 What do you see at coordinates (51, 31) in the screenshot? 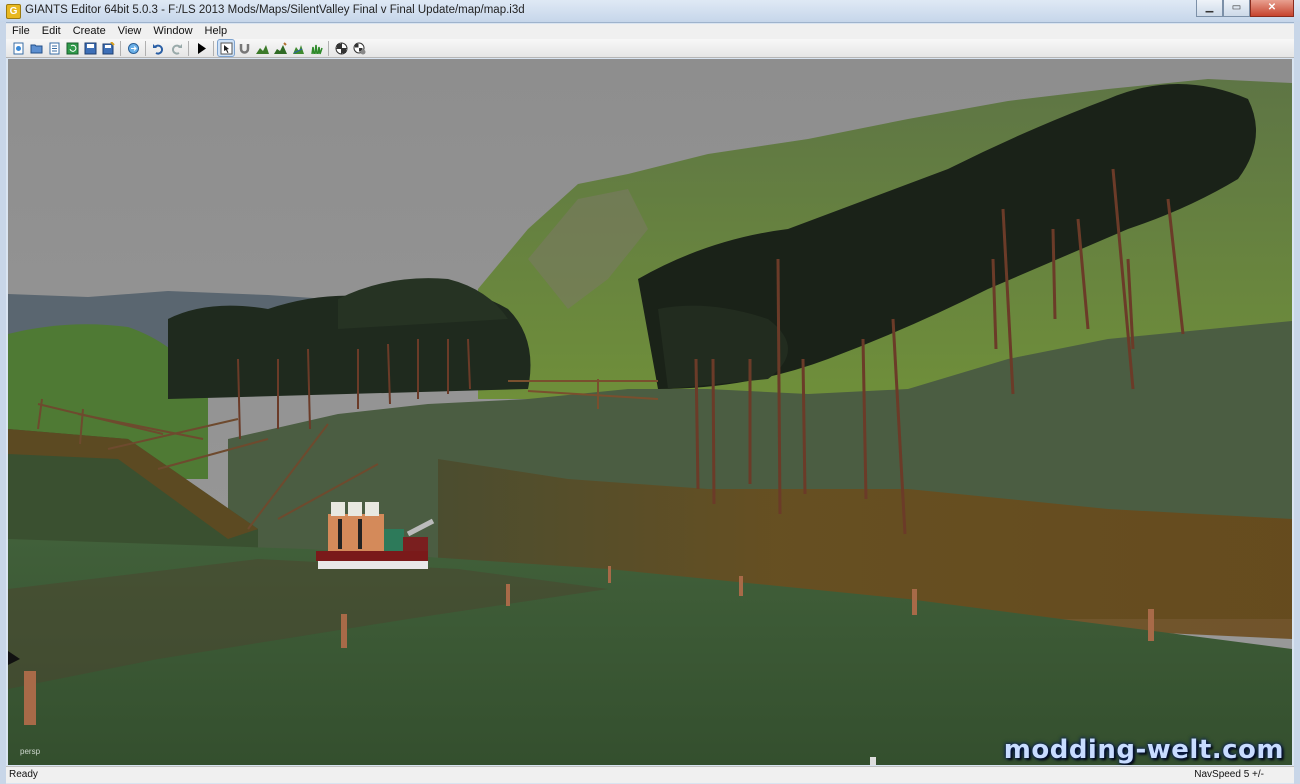
I see `menu-edit: Edit` at bounding box center [51, 31].